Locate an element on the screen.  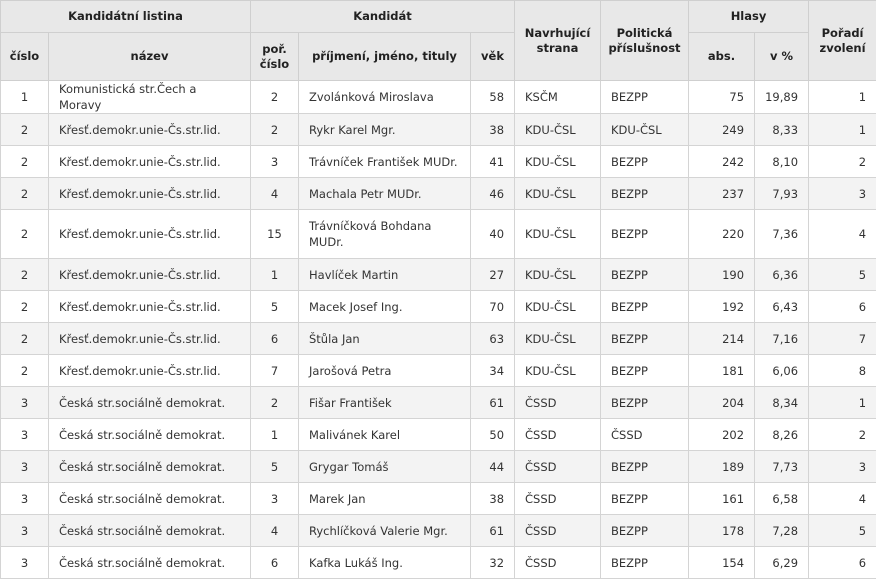
header-list-name: název is located at coordinates (149, 56).